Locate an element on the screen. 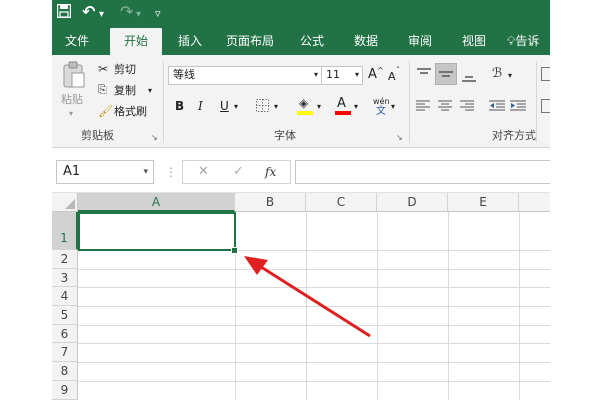 The width and height of the screenshot is (600, 400). column-header-a: A is located at coordinates (156, 202).